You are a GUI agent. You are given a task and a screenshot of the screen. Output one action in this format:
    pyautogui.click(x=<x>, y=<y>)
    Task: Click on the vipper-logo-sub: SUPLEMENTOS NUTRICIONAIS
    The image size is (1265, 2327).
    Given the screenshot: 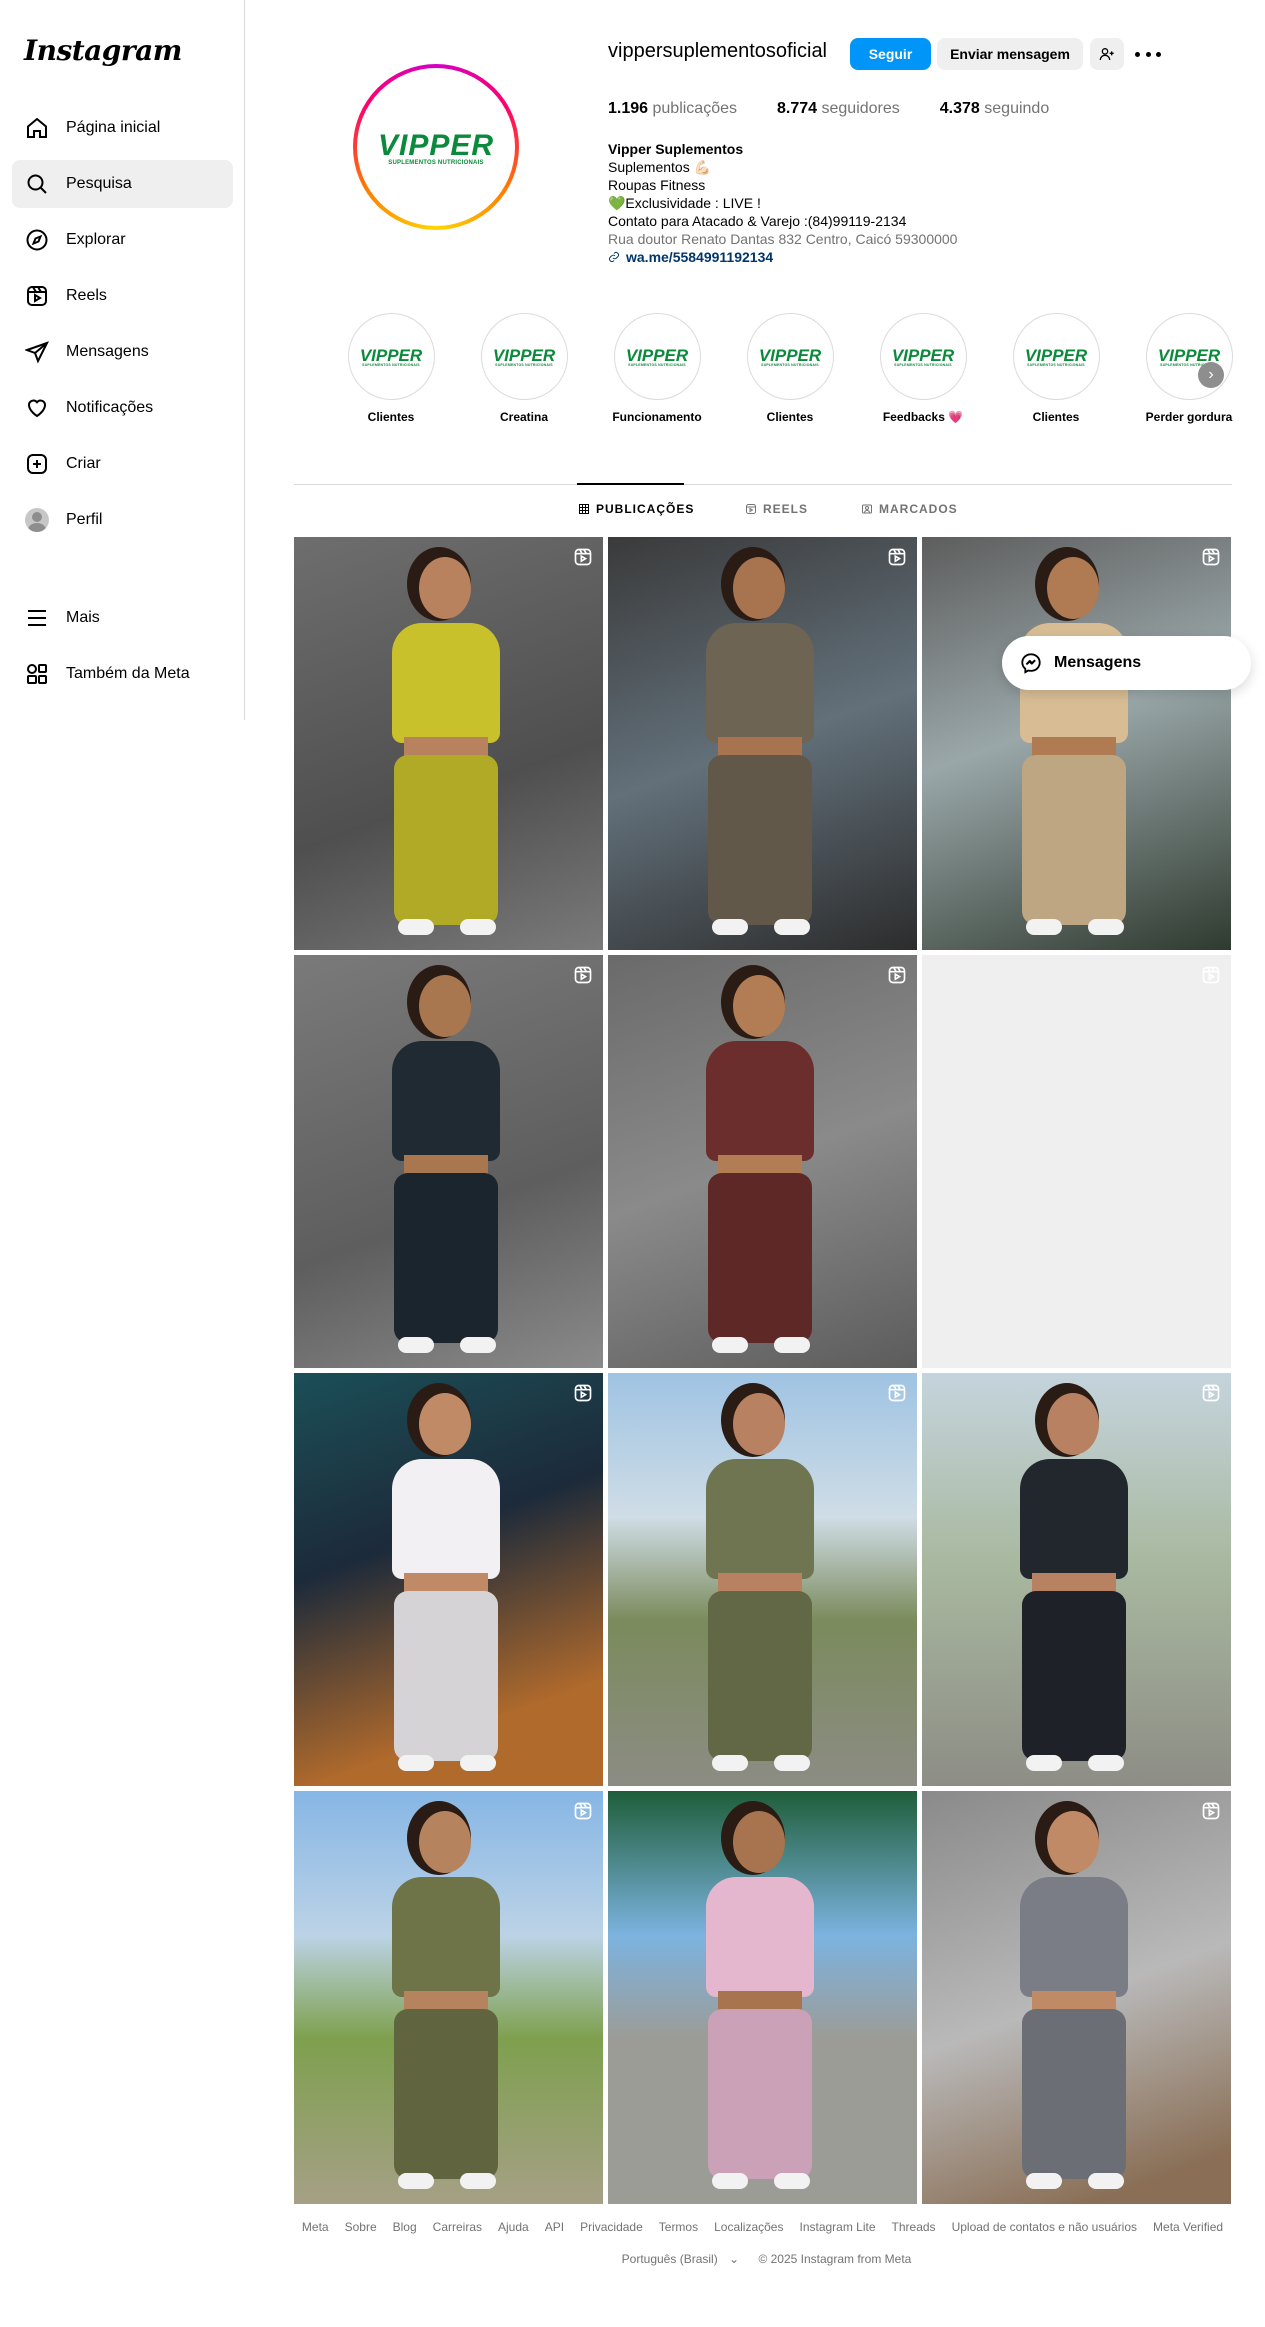 What is the action you would take?
    pyautogui.click(x=524, y=365)
    